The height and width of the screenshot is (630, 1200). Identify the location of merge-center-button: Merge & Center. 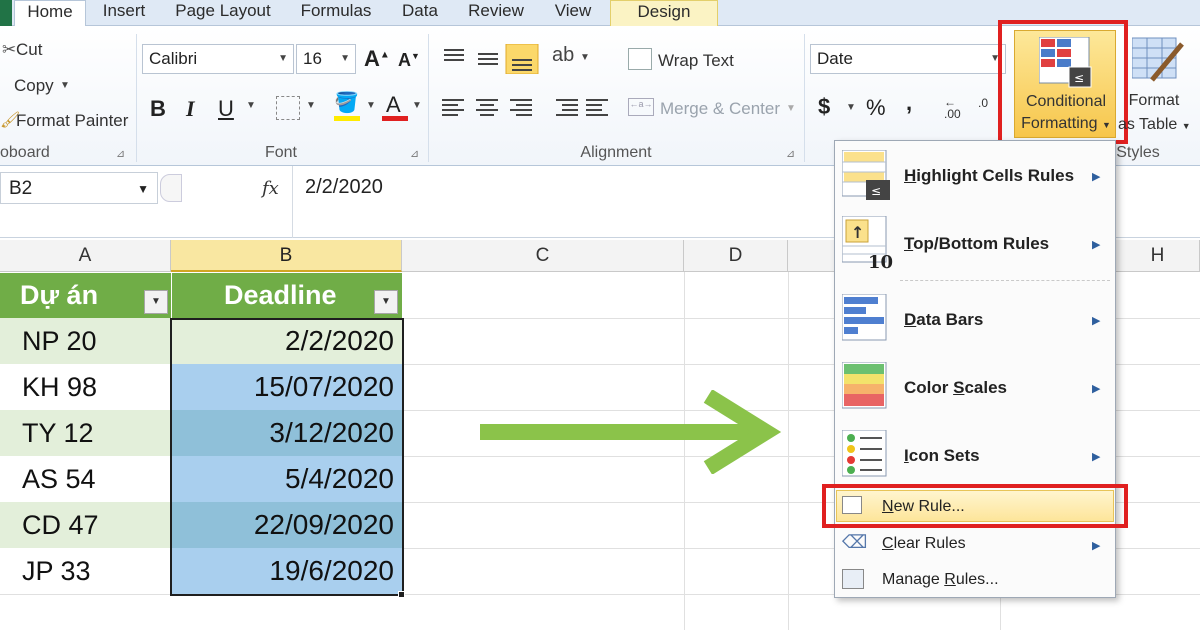
(720, 109).